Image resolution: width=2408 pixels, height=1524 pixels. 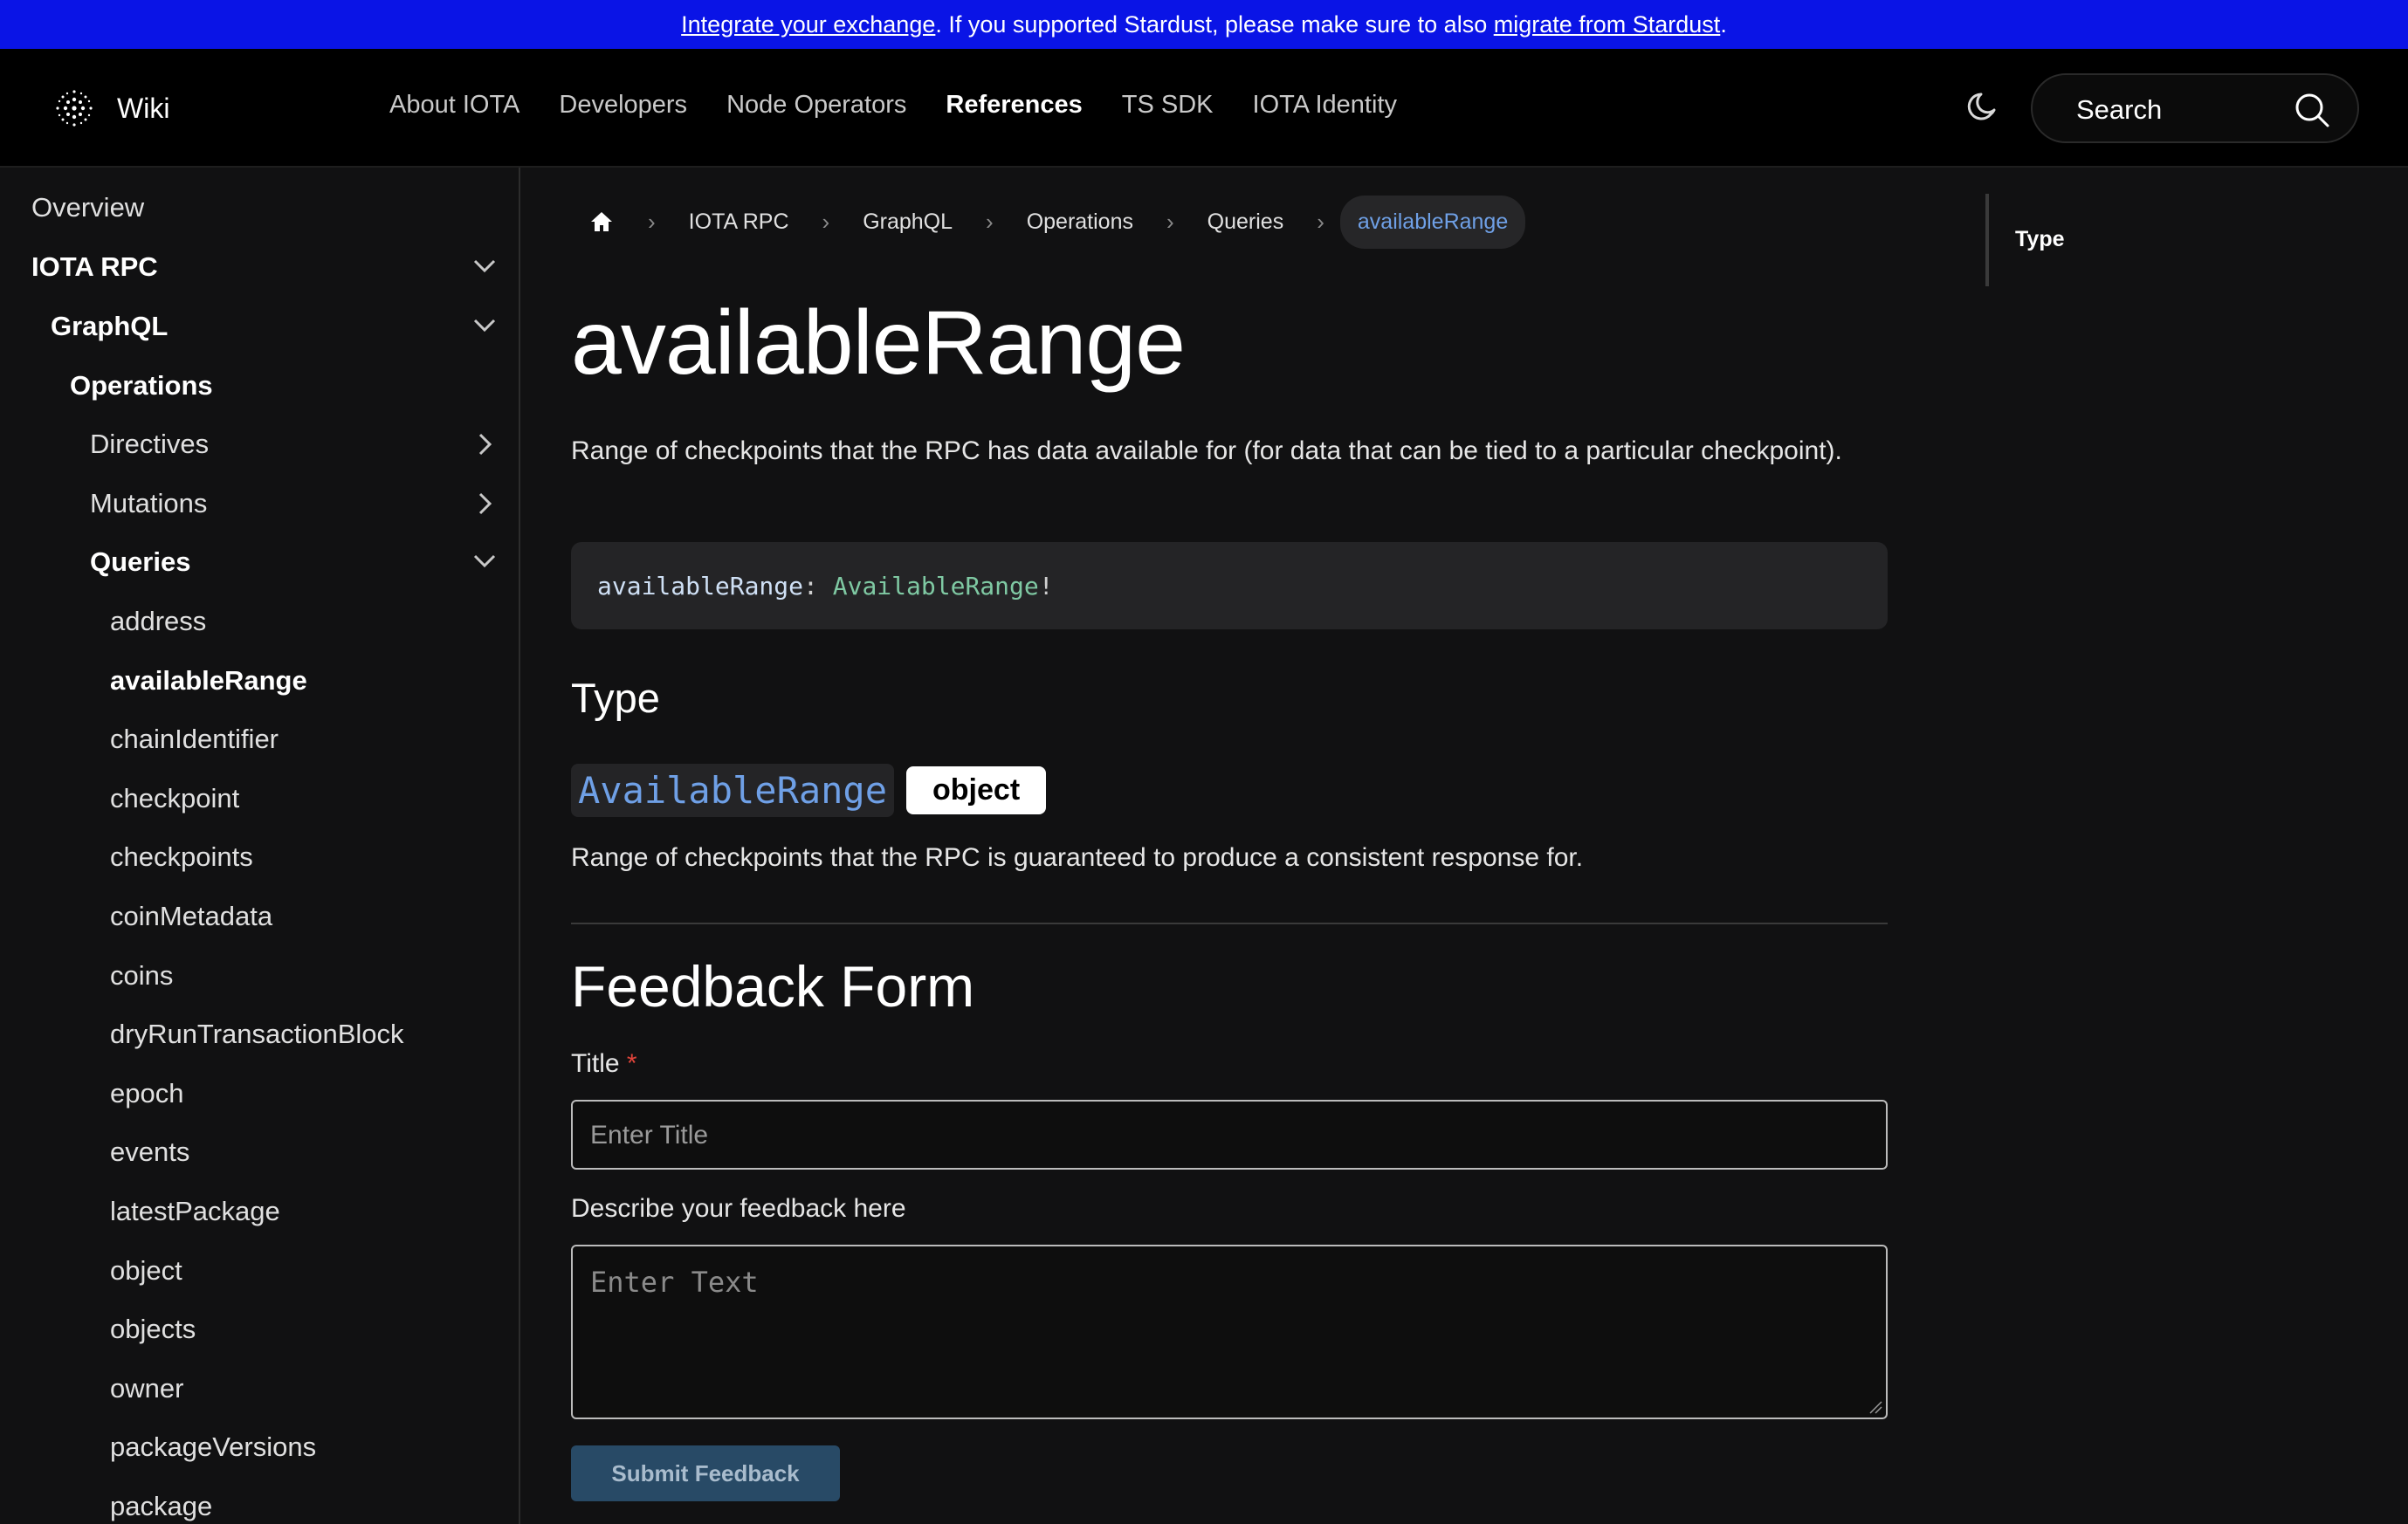 I want to click on banner-period: ., so click(x=1723, y=24).